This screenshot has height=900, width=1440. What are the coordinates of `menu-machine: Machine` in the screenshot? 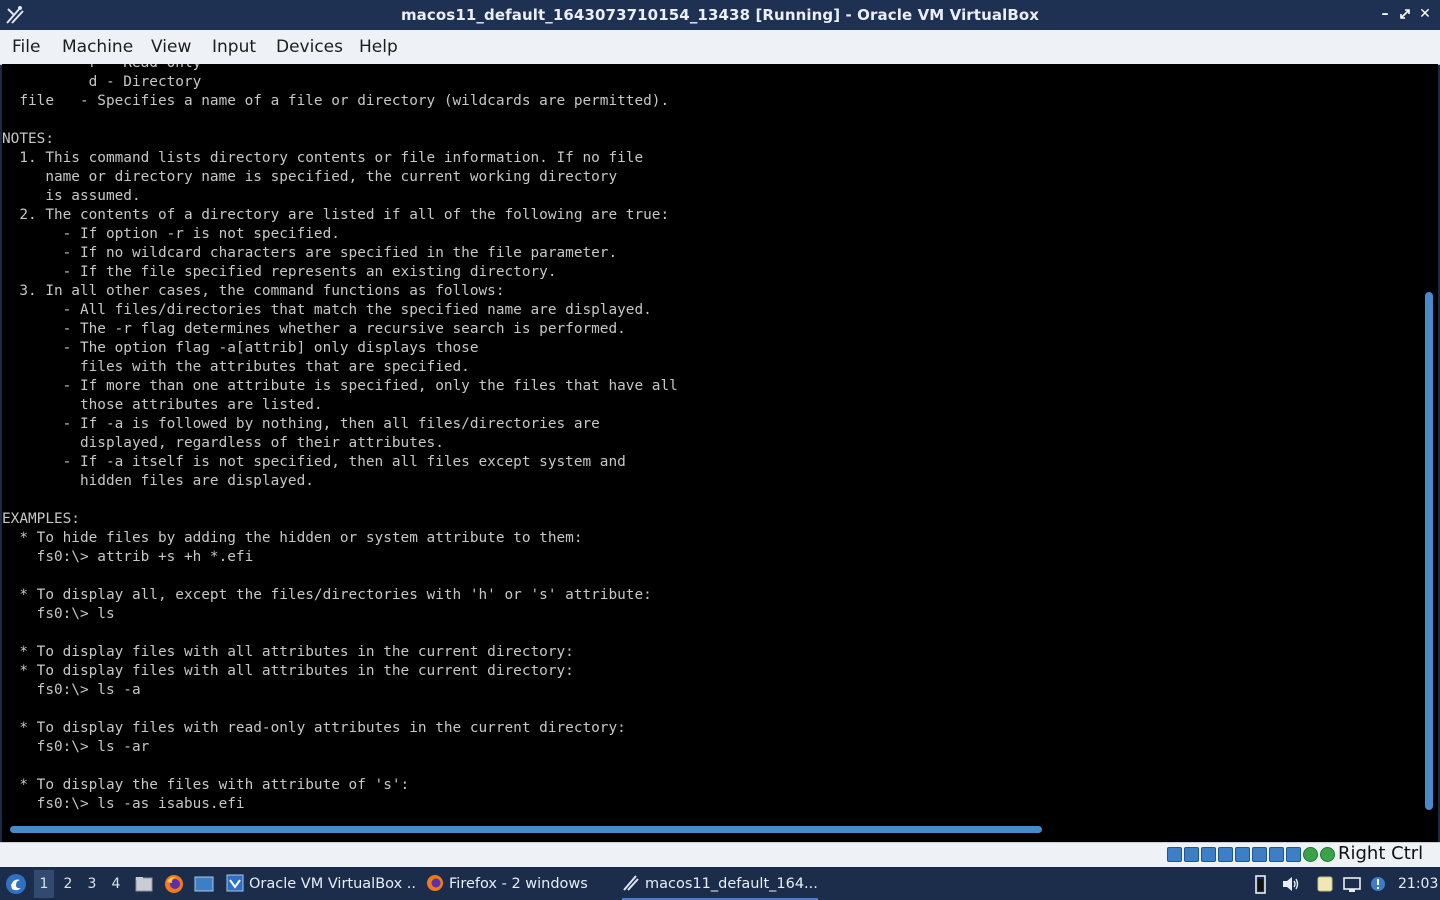 It's located at (97, 47).